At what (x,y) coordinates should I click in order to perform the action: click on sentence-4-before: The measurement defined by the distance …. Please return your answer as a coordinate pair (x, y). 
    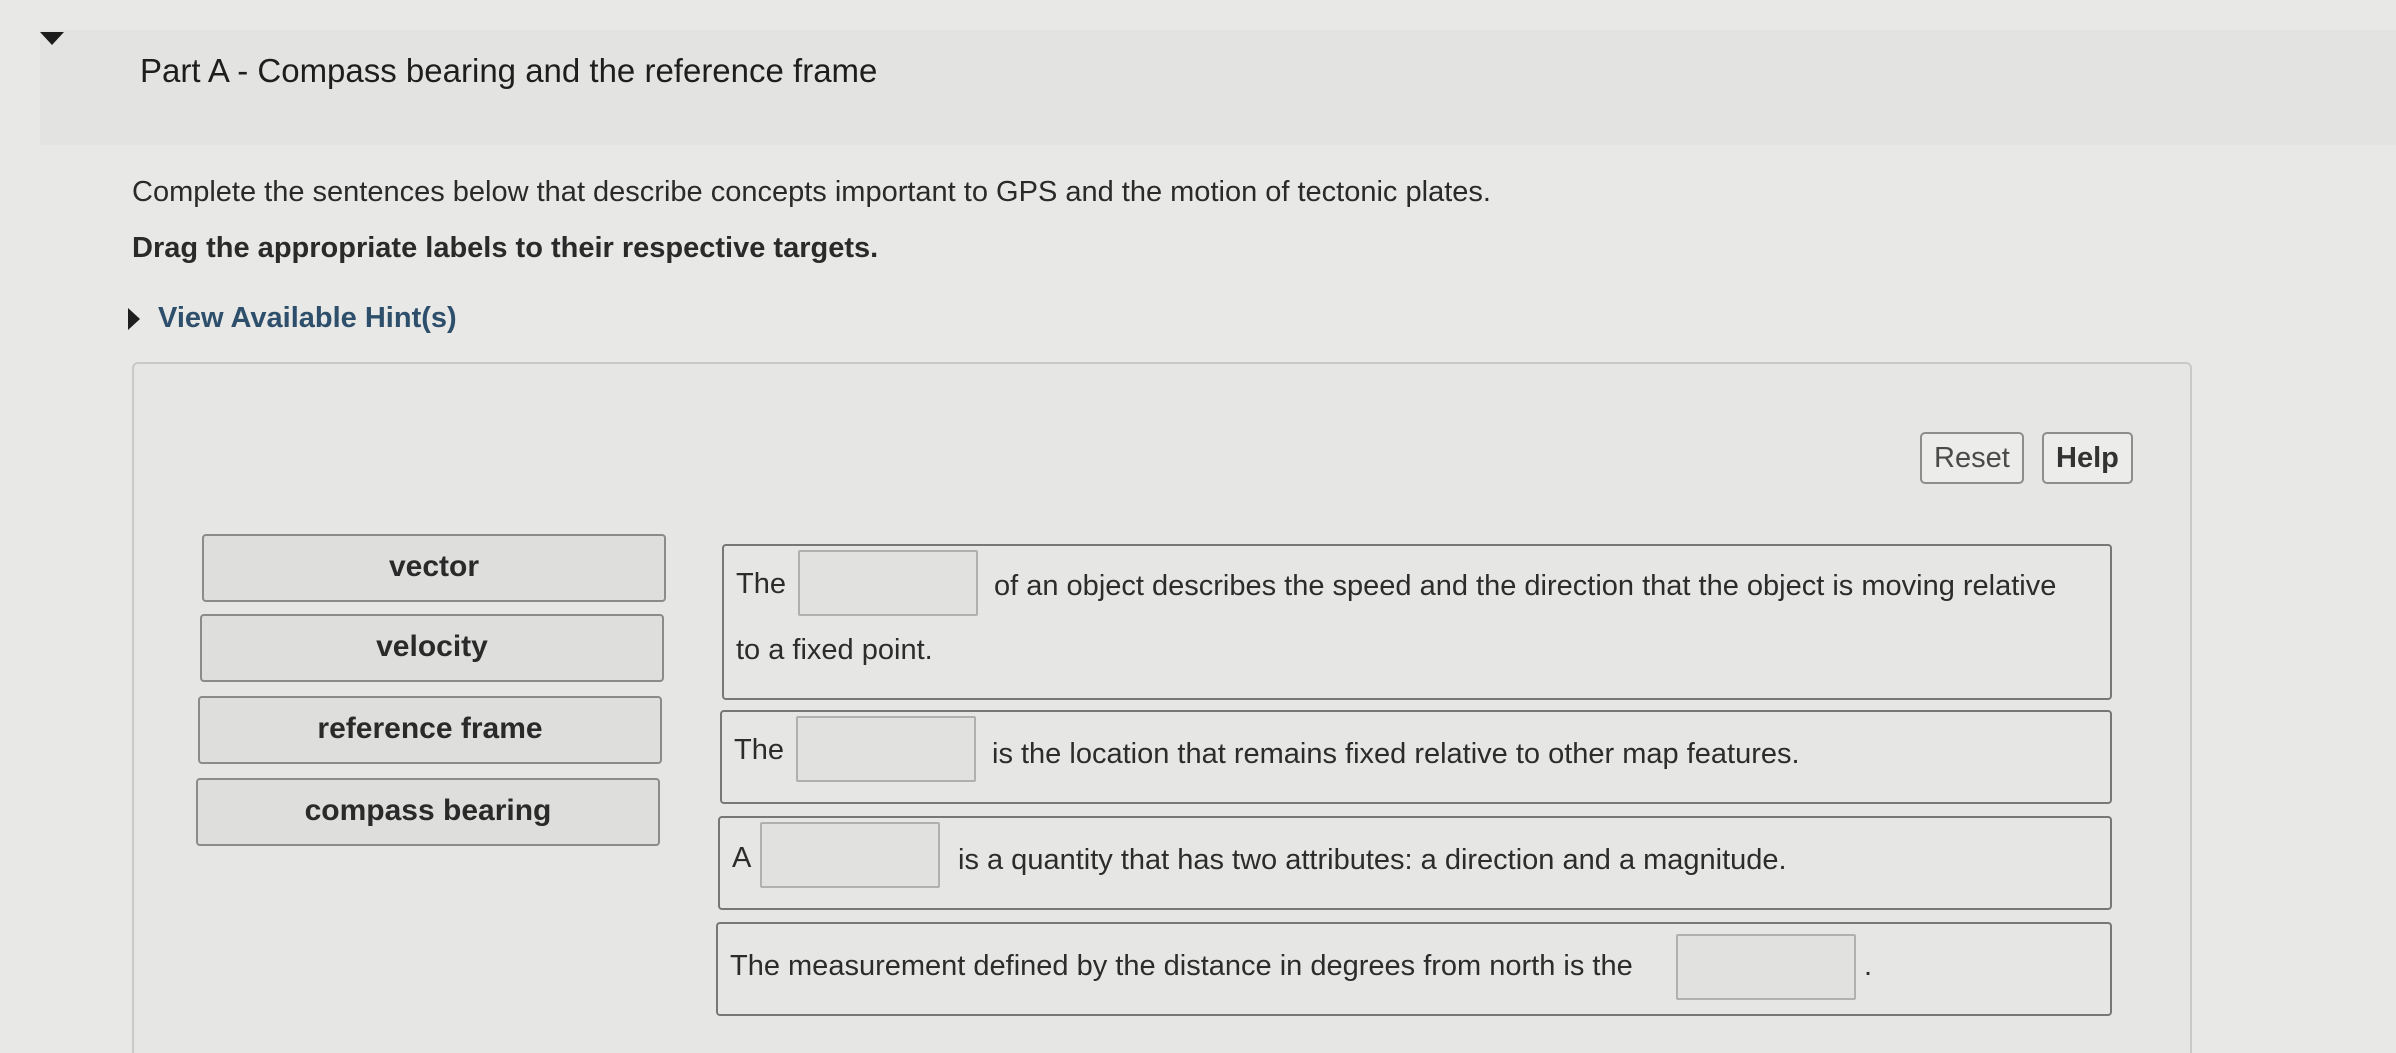
    Looking at the image, I should click on (1181, 966).